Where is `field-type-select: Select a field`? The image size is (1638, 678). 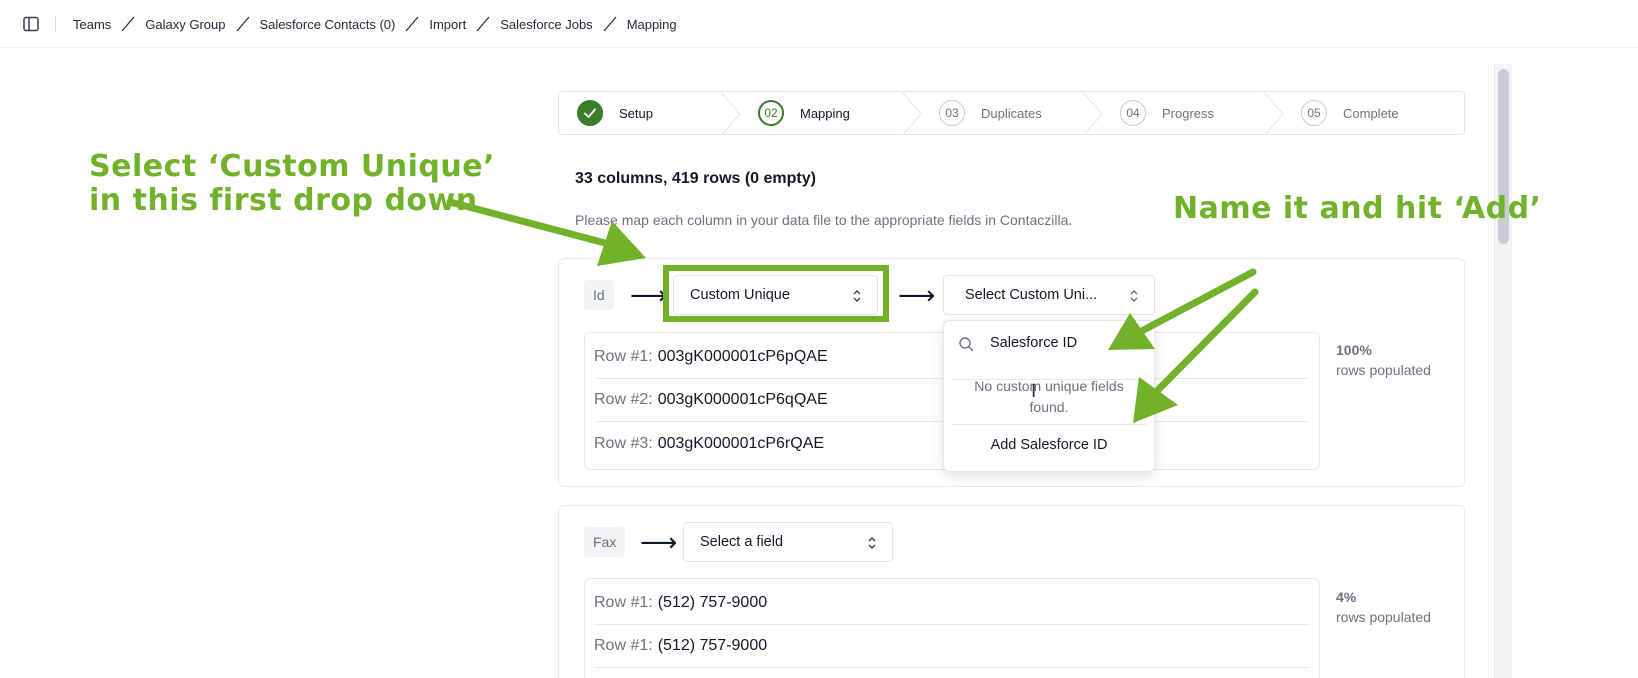 field-type-select: Select a field is located at coordinates (788, 542).